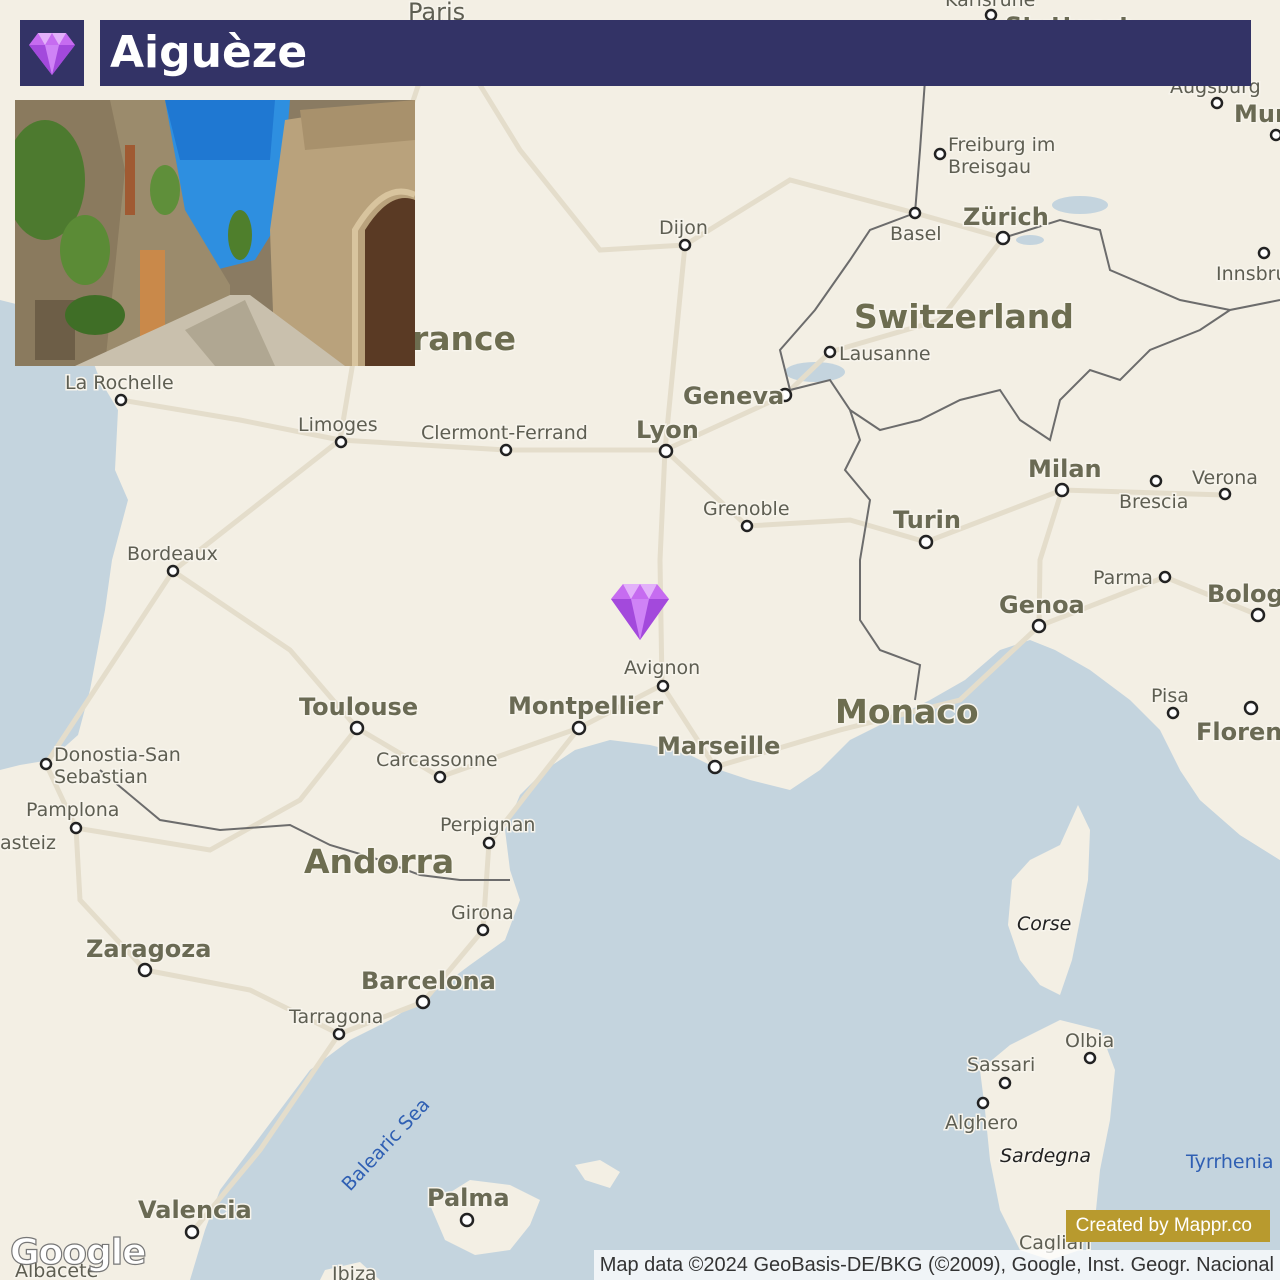 The width and height of the screenshot is (1280, 1280). I want to click on credit-badge: Created by Mappr.co, so click(1167, 1226).